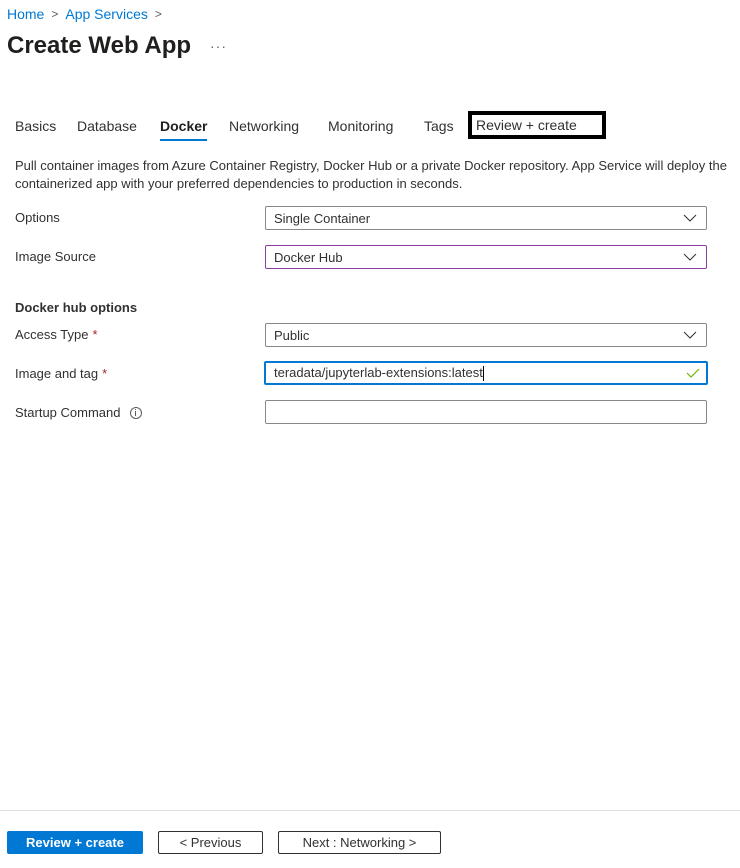 The width and height of the screenshot is (740, 868). I want to click on options-value: Single Container, so click(322, 218).